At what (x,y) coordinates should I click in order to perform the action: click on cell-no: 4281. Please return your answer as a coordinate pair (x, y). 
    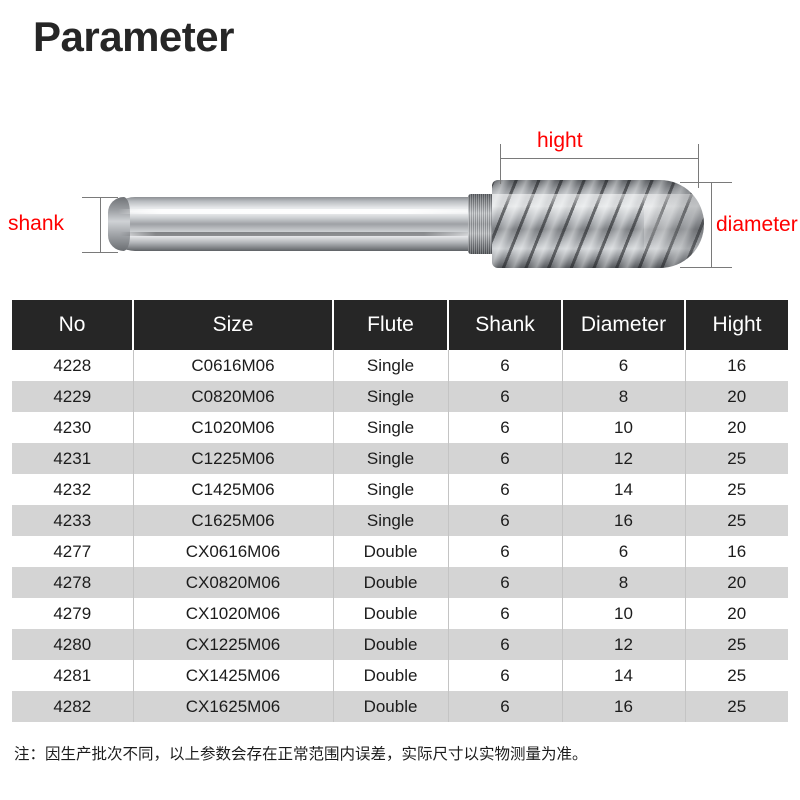
    Looking at the image, I should click on (73, 675).